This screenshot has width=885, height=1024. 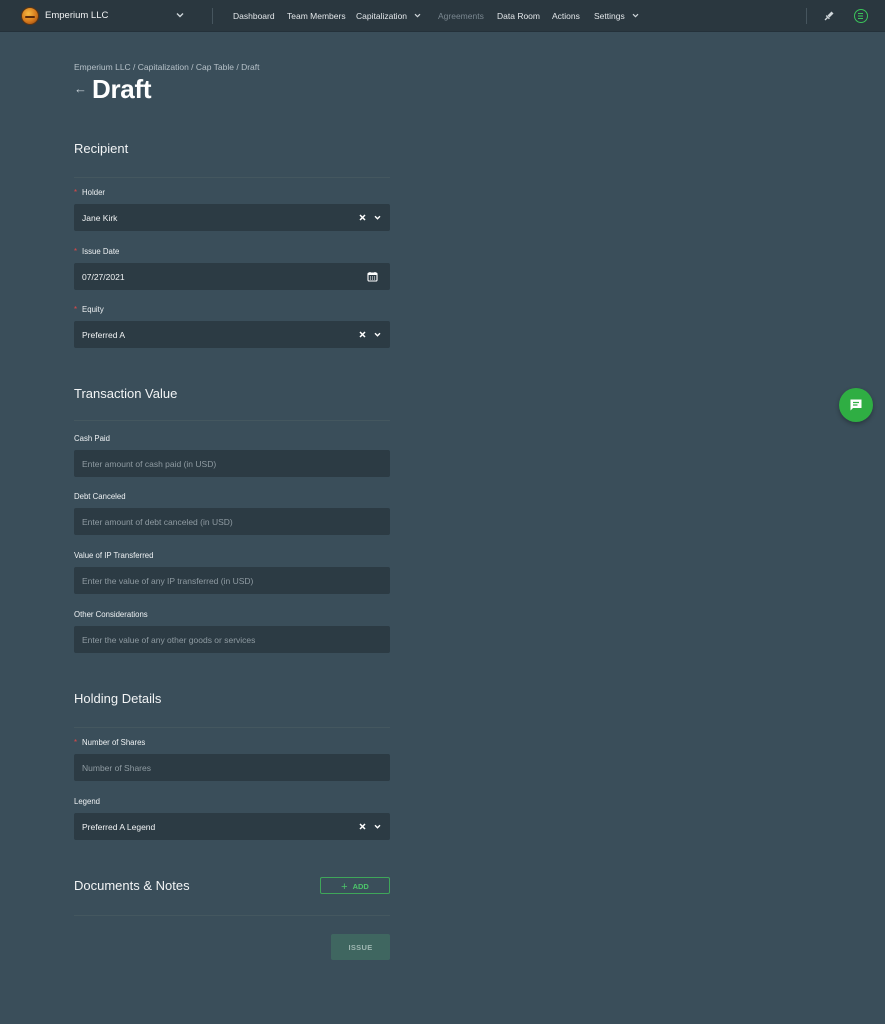 I want to click on section-title-transaction: Transaction Value, so click(x=126, y=393).